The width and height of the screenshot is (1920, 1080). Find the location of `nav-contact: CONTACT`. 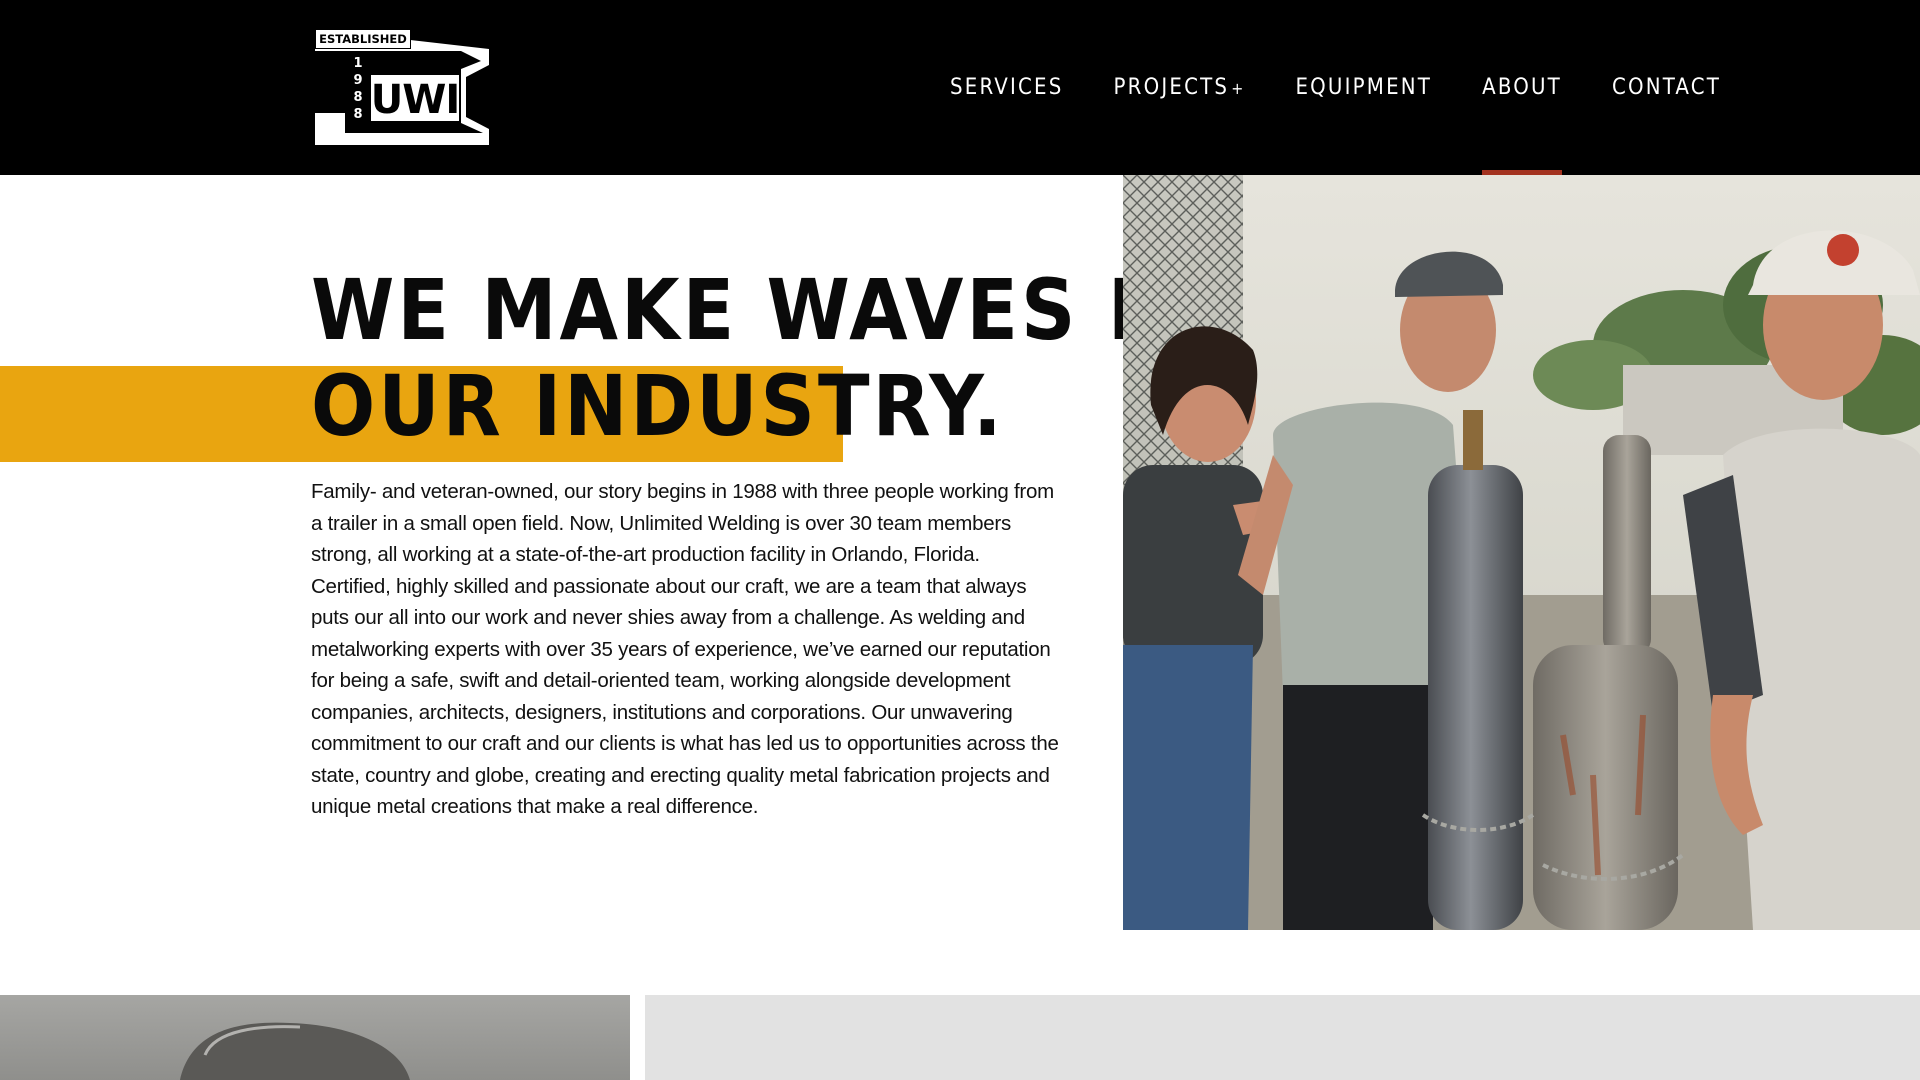

nav-contact: CONTACT is located at coordinates (1666, 87).